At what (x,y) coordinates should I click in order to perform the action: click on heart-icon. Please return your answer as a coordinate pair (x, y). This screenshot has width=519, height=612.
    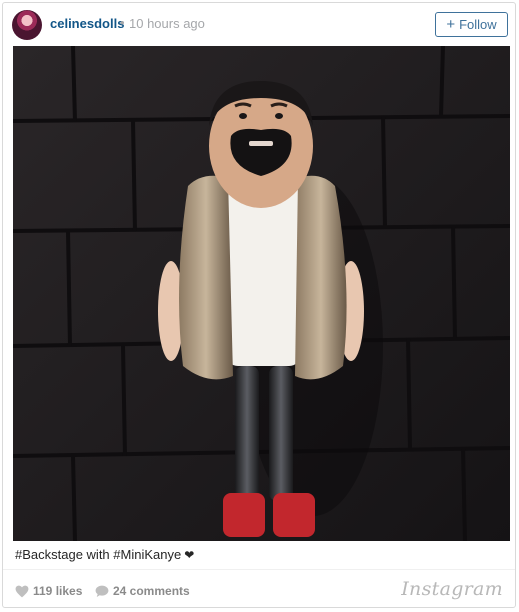
    Looking at the image, I should click on (22, 591).